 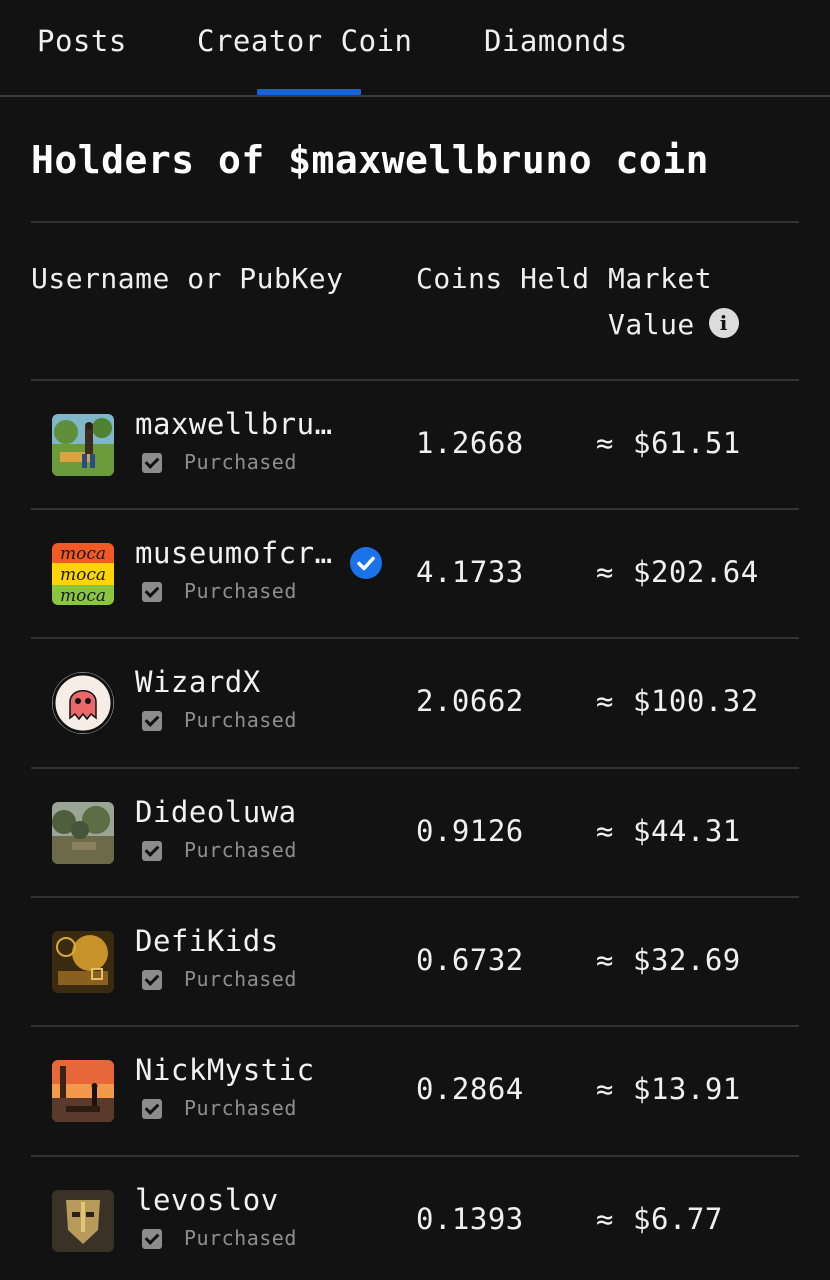 What do you see at coordinates (198, 682) in the screenshot?
I see `holder-username: WizardX` at bounding box center [198, 682].